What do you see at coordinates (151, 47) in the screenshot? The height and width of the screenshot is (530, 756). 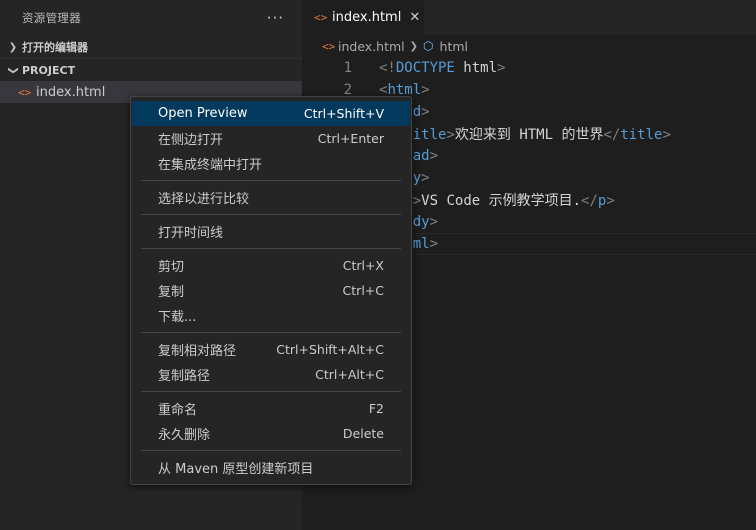 I see `open-editors-section: ❯ 打开的编辑器` at bounding box center [151, 47].